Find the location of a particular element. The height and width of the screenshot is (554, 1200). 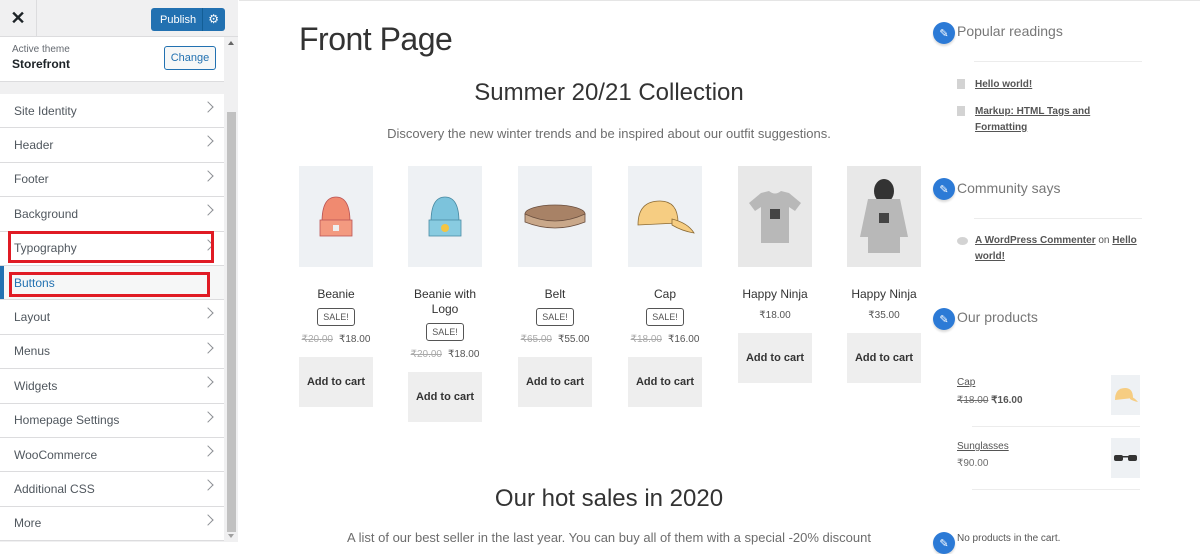

product-card: Belt SALE! ₹65.00 ₹55.00 Add to cart is located at coordinates (555, 286).